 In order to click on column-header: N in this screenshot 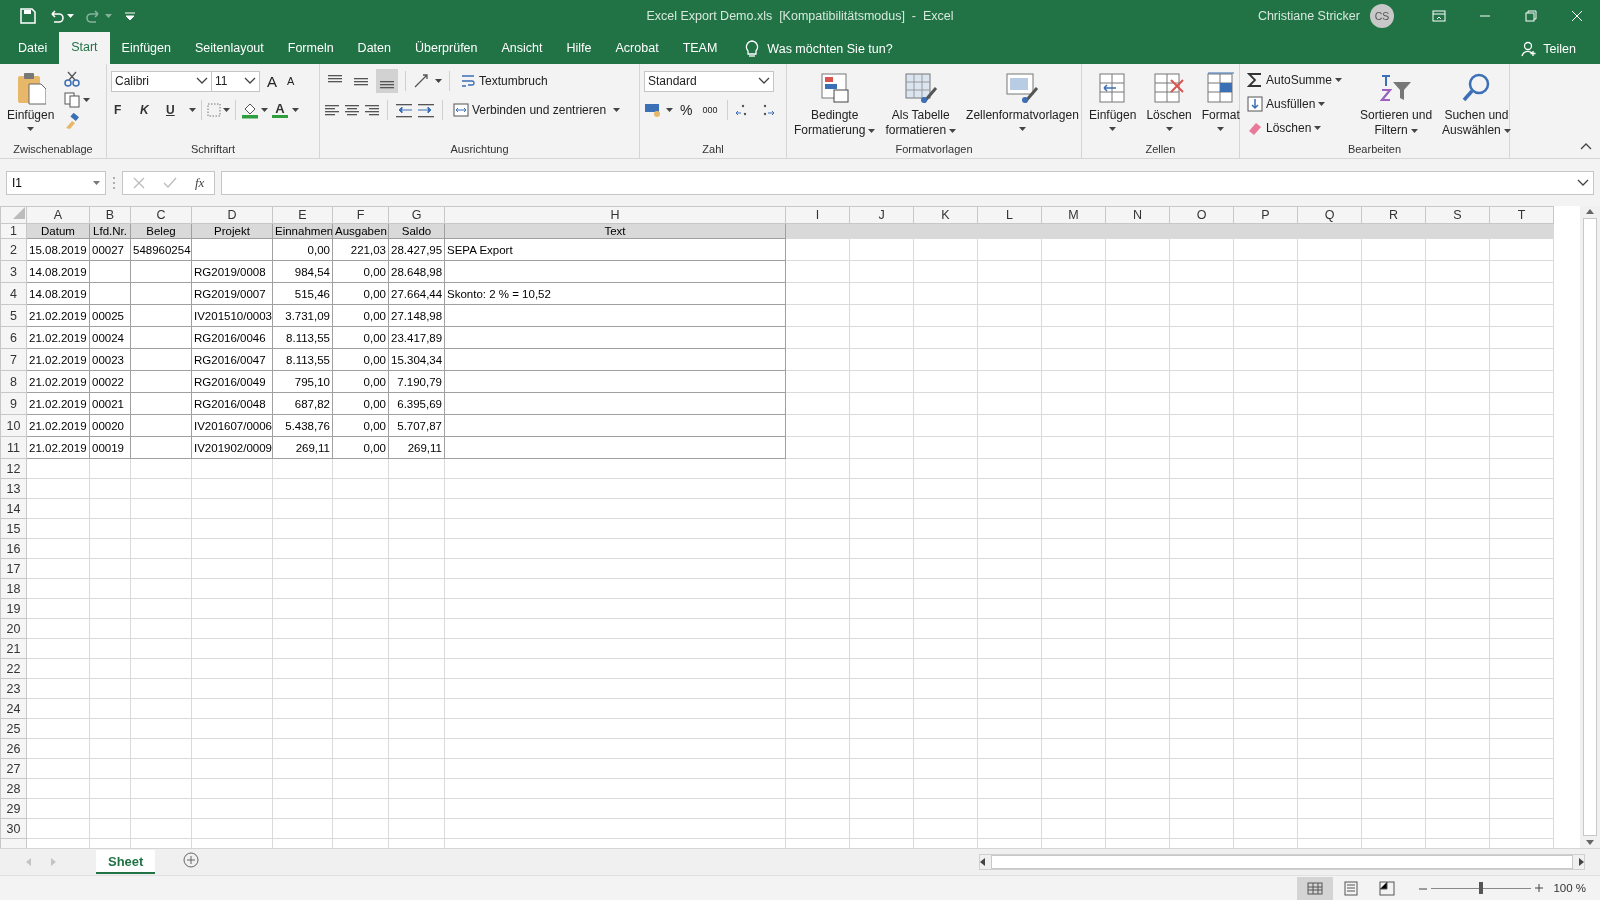, I will do `click(1137, 215)`.